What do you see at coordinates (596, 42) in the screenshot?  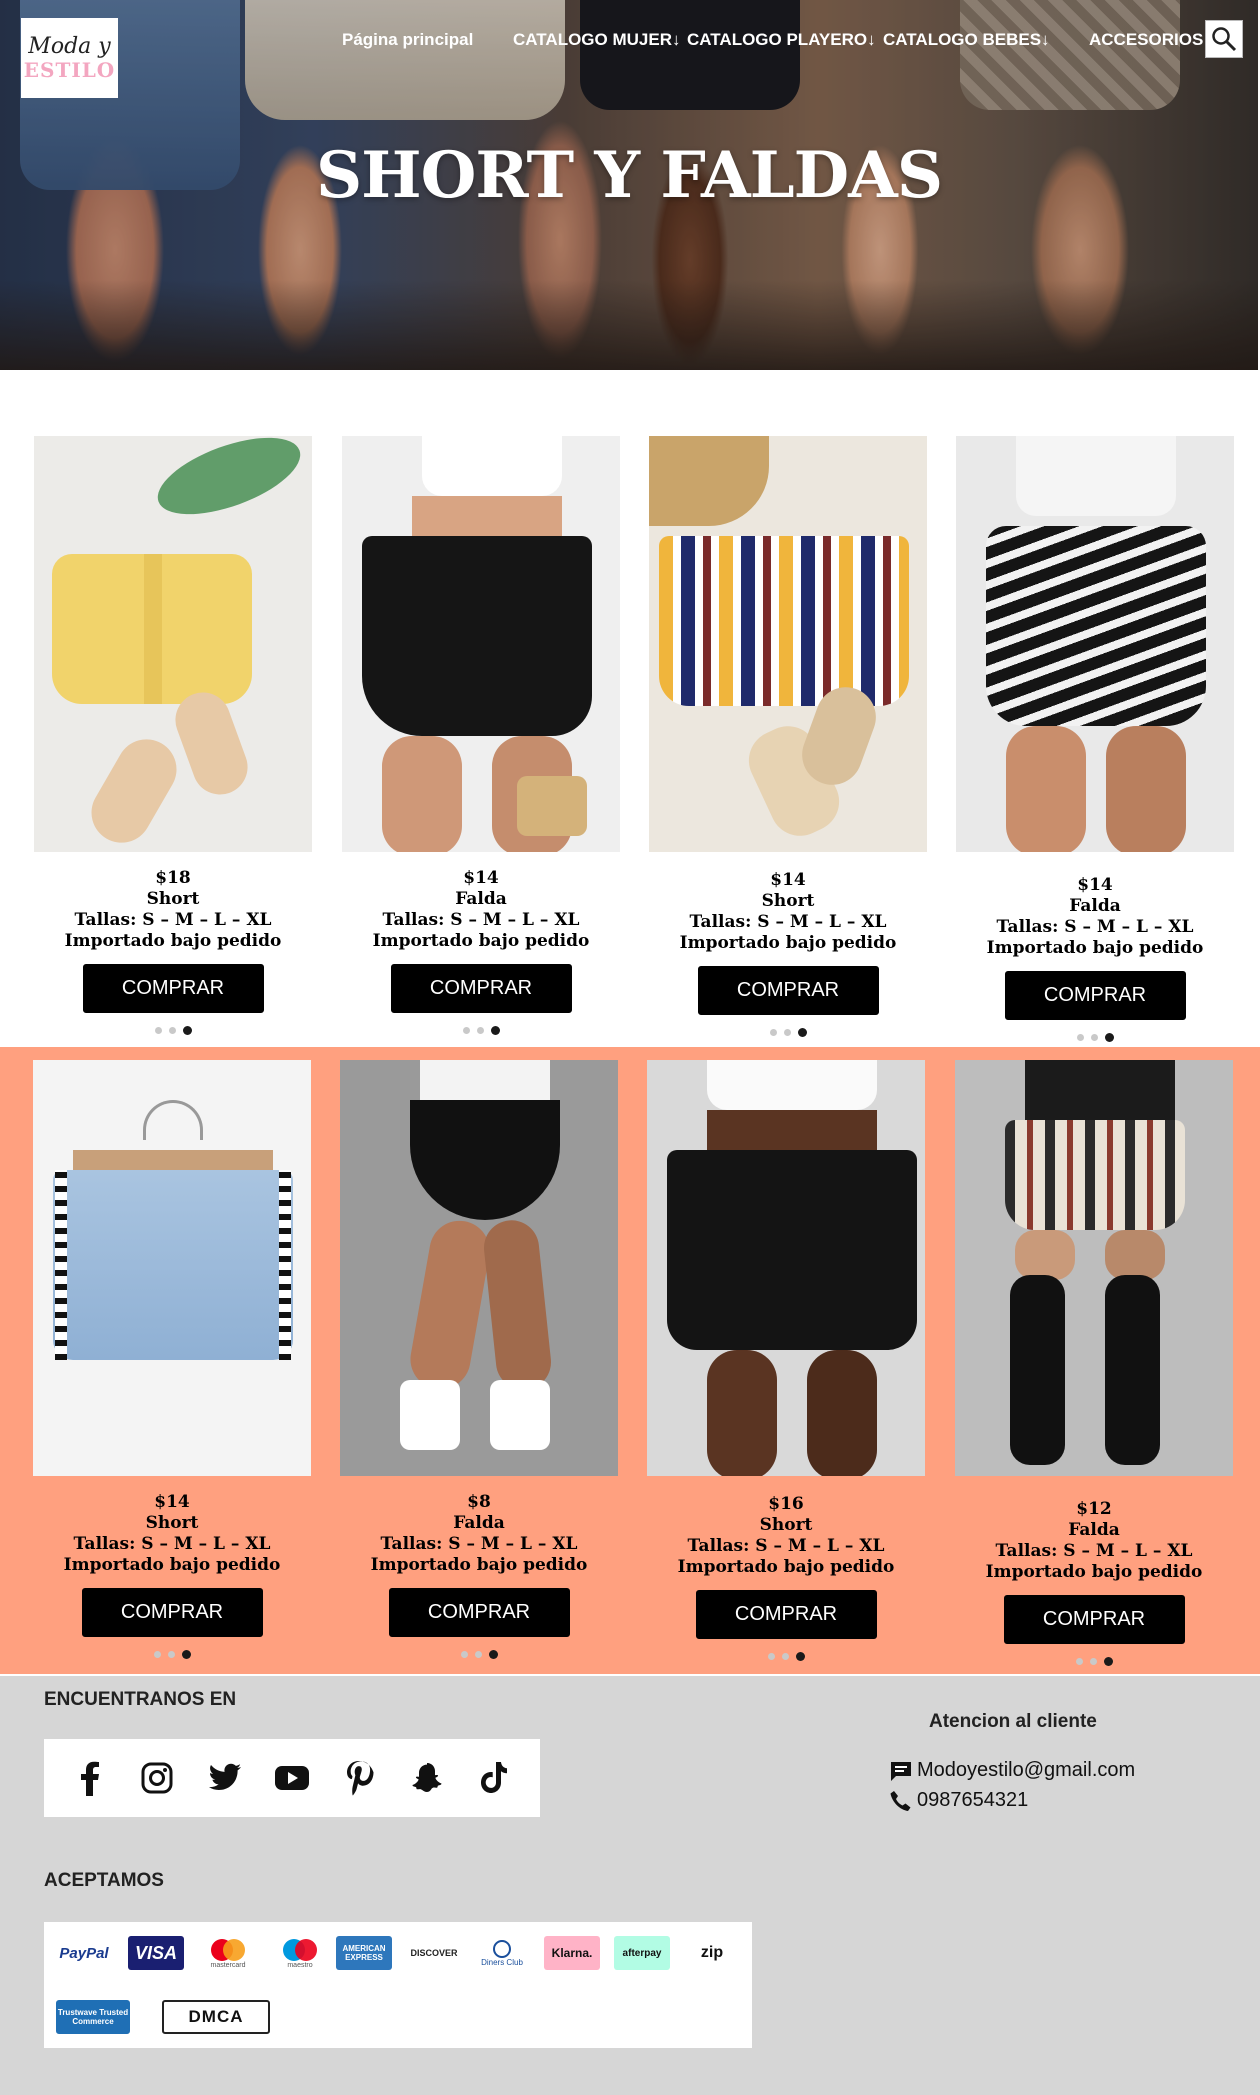 I see `nav-catalog-women: CATALOGO MUJER↓` at bounding box center [596, 42].